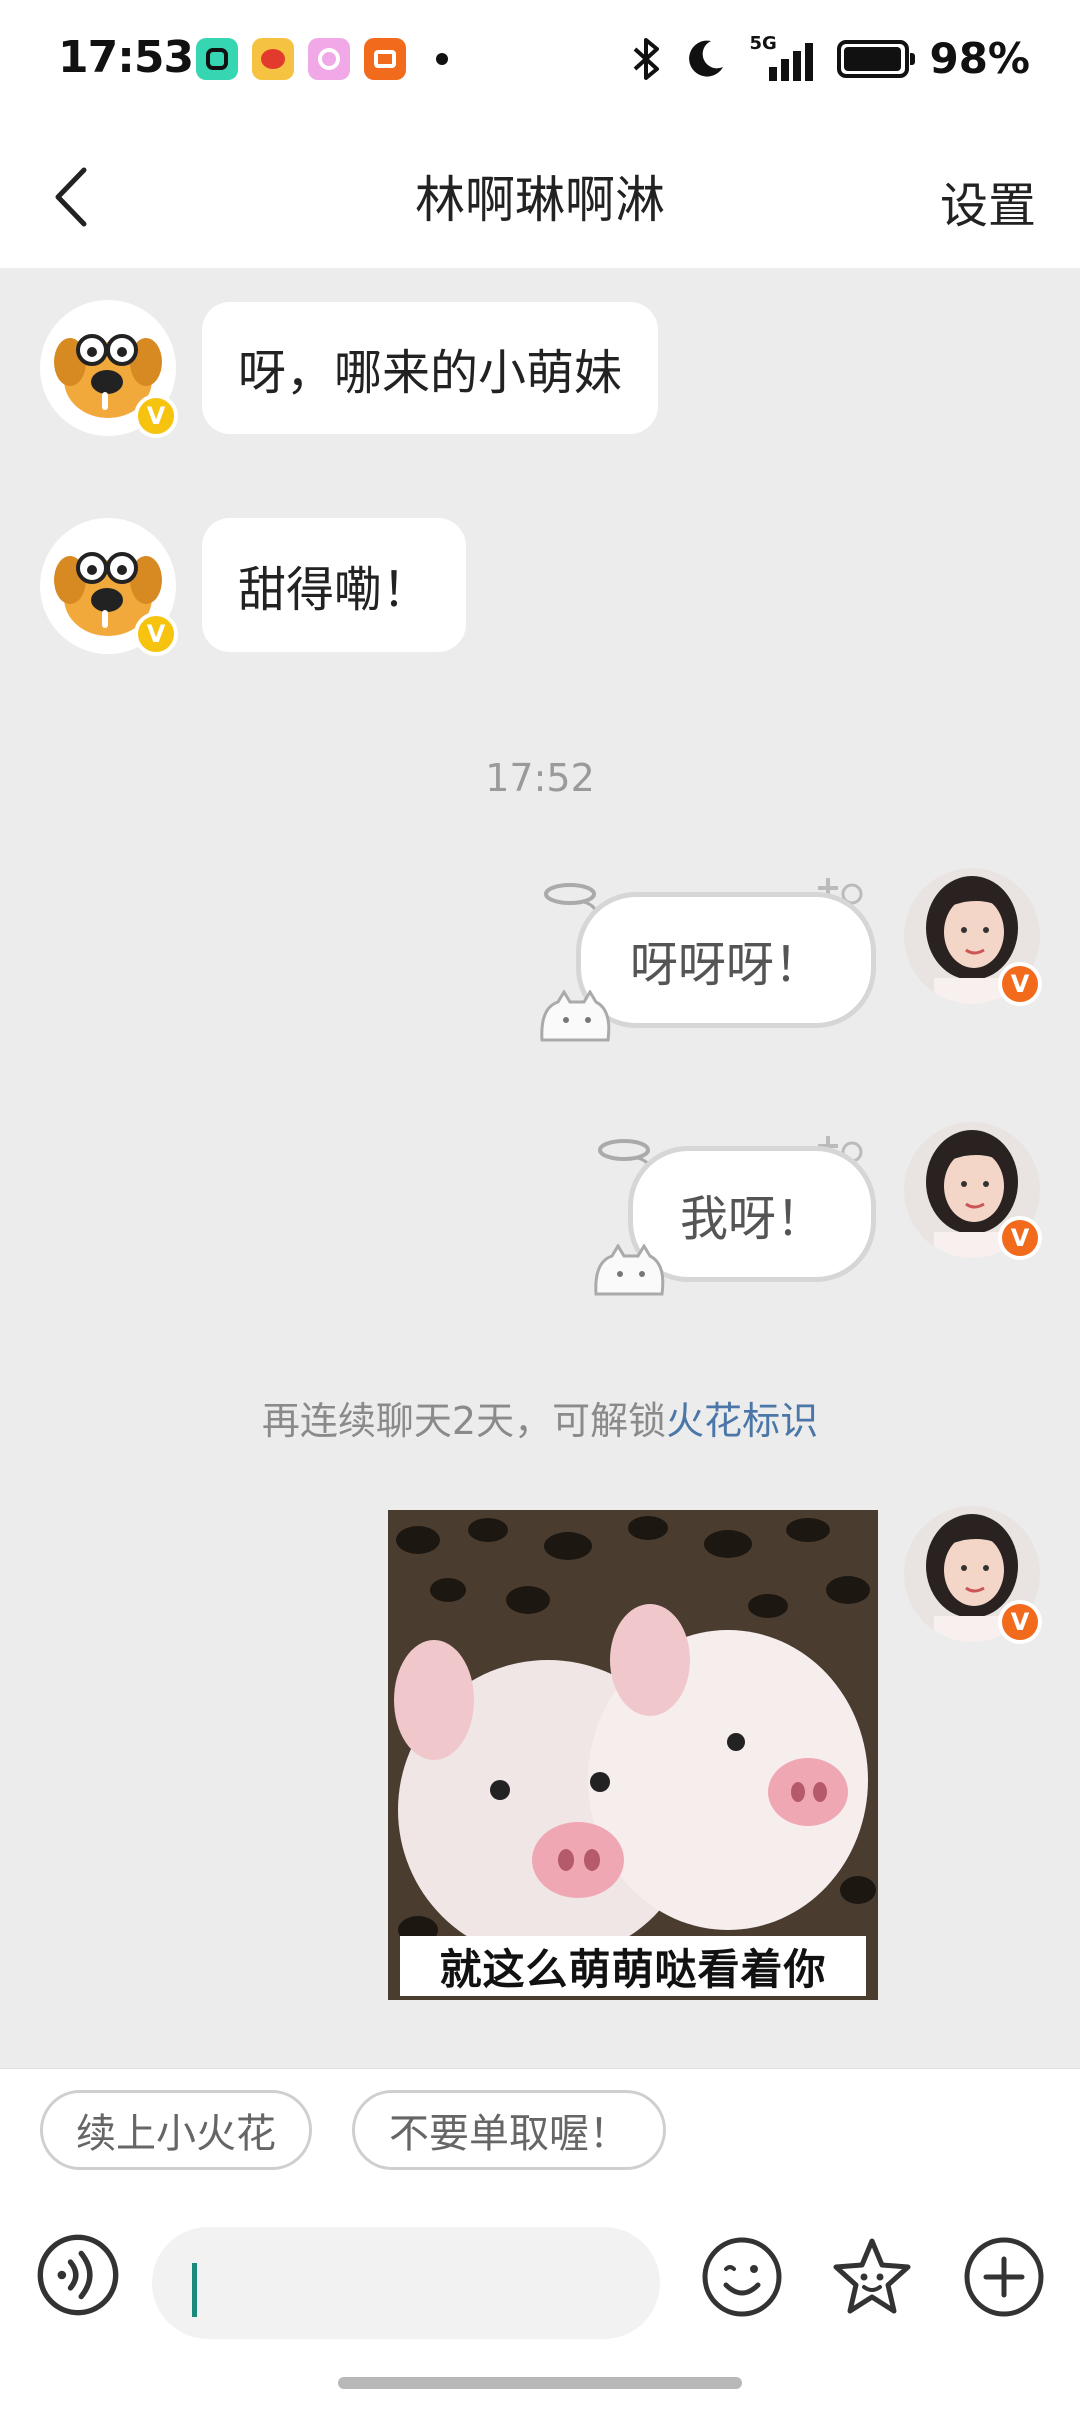  I want to click on text-cursor, so click(194, 2290).